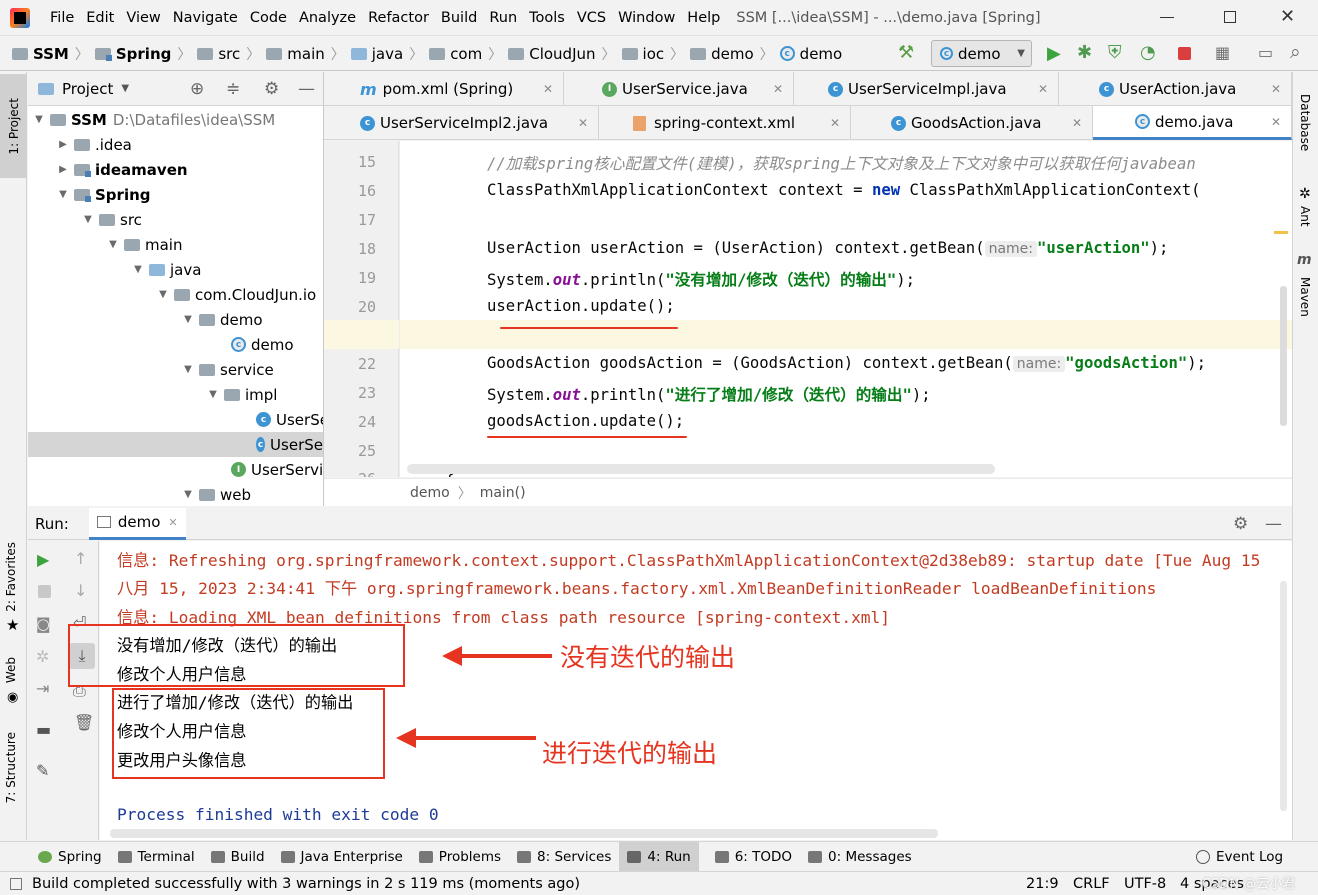 The image size is (1318, 895). What do you see at coordinates (679, 89) in the screenshot?
I see `tab-userservice: I UserService.java ✕` at bounding box center [679, 89].